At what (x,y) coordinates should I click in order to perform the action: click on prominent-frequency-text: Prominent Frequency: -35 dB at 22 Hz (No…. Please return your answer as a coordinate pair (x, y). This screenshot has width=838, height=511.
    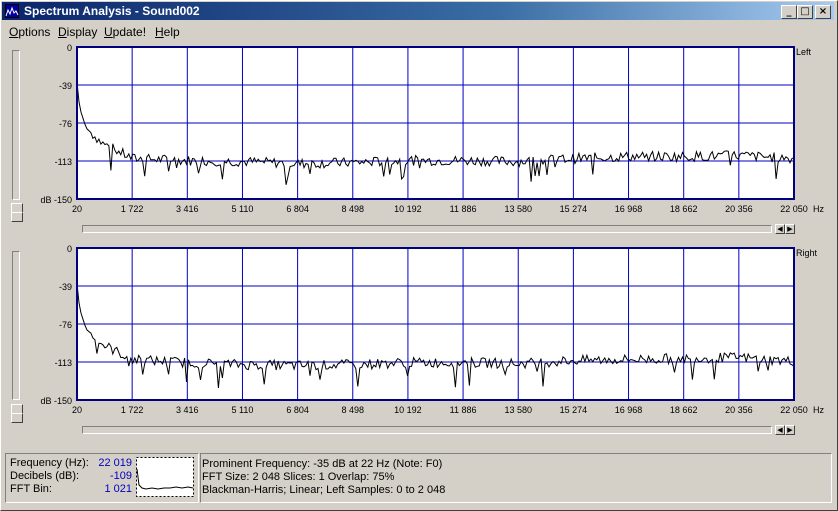
    Looking at the image, I should click on (322, 464).